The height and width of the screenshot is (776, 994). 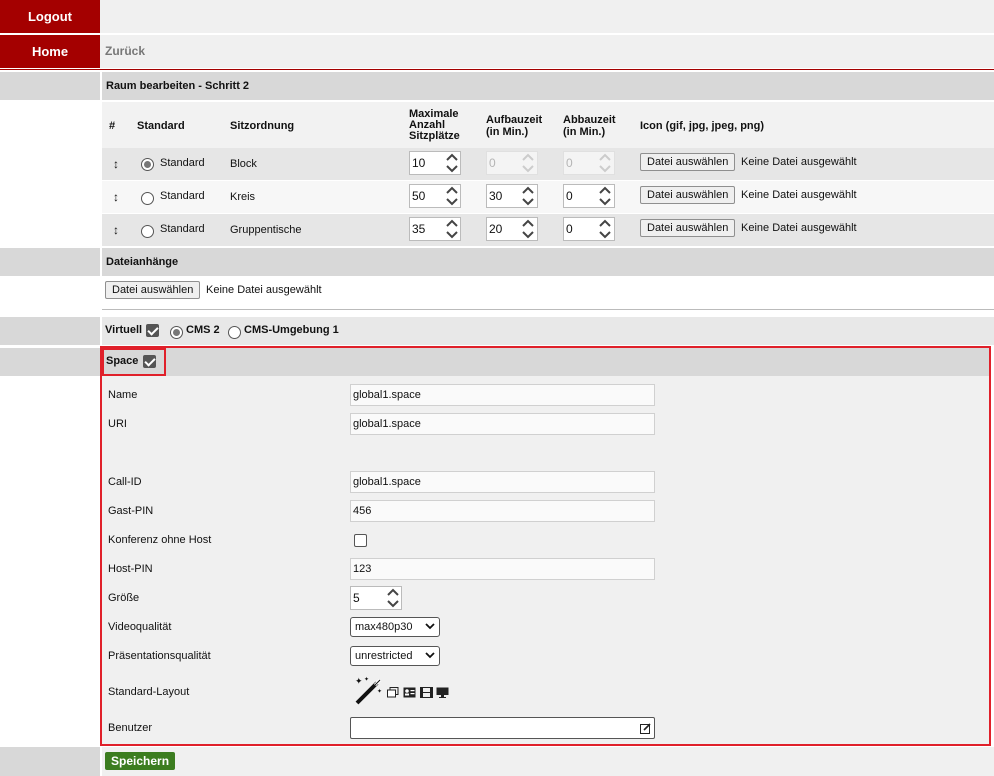 I want to click on presentation-quality-select: unrestricted, so click(x=395, y=656).